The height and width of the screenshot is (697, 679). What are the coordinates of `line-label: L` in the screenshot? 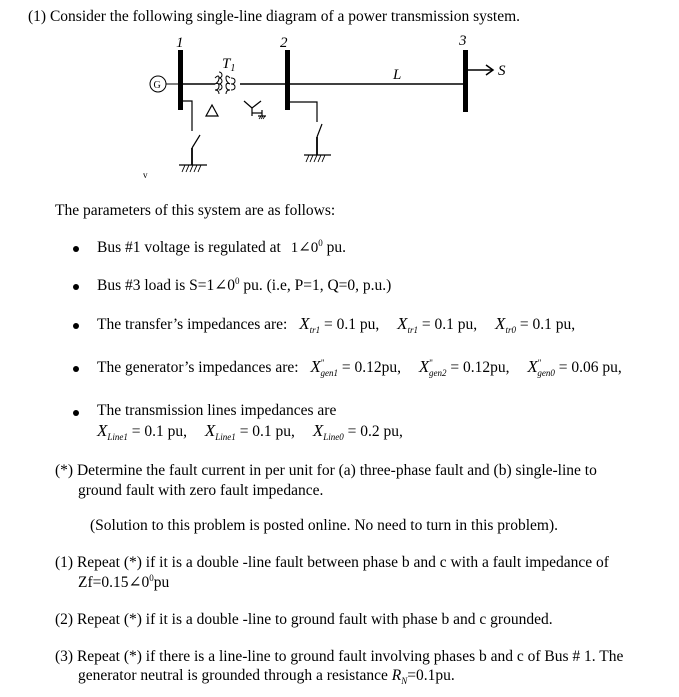 It's located at (396, 75).